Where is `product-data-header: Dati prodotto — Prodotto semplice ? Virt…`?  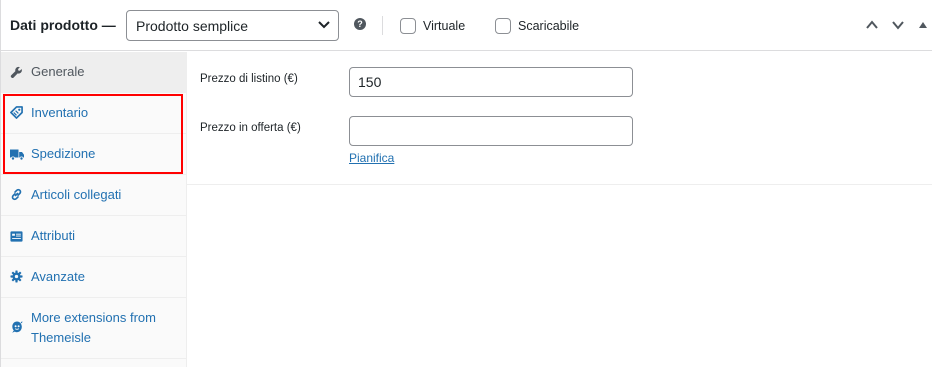 product-data-header: Dati prodotto — Prodotto semplice ? Virt… is located at coordinates (466, 25).